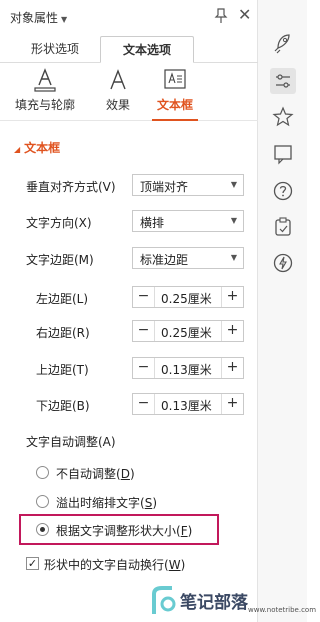  I want to click on text-subtabs: 填充与轮廓 效果 文本框, so click(129, 92).